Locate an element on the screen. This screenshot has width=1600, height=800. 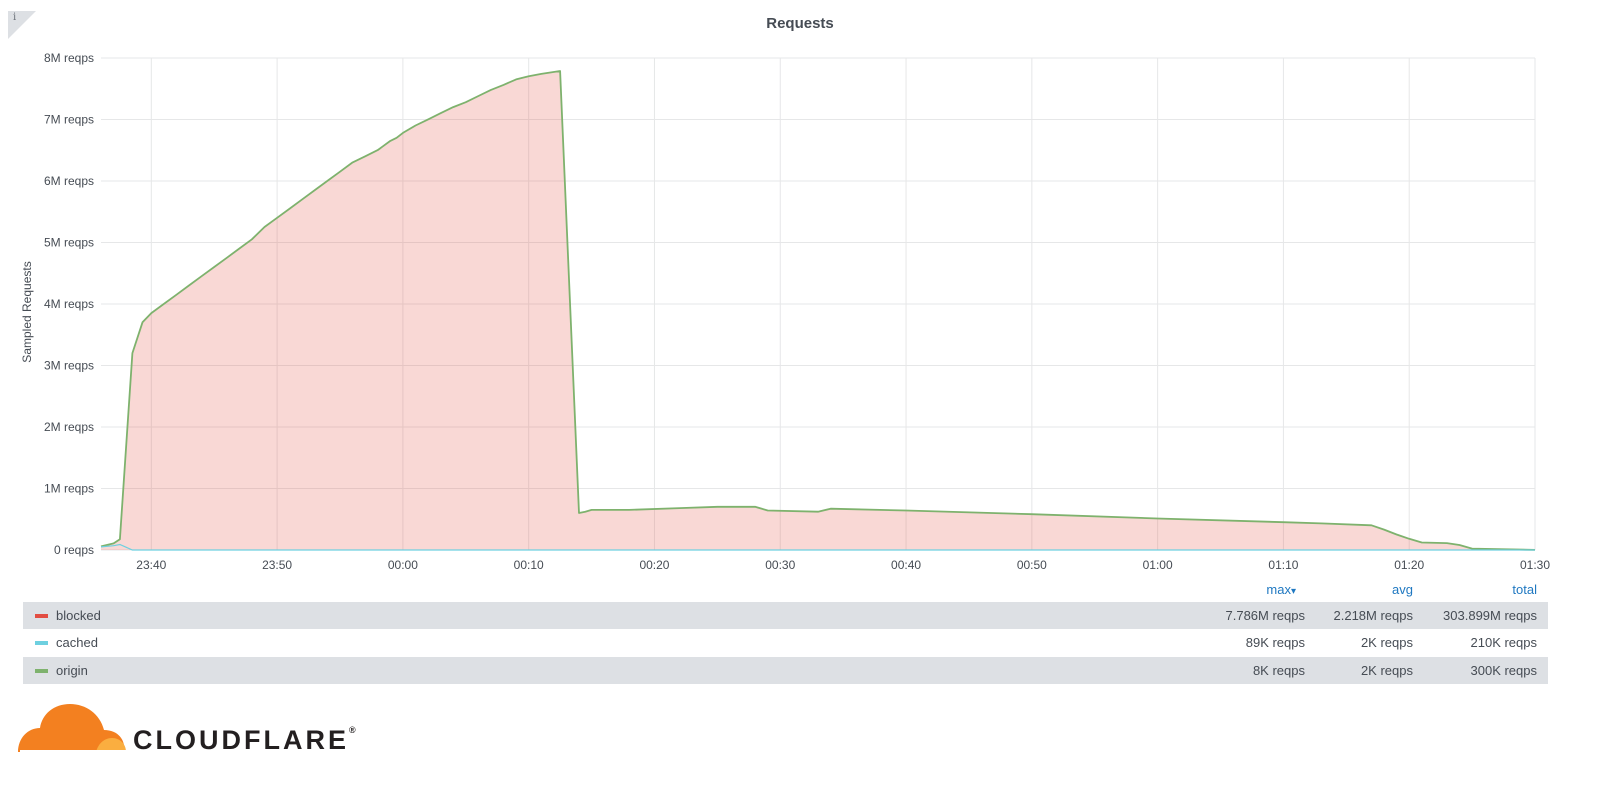
legend-header-avg: avg is located at coordinates (1363, 589).